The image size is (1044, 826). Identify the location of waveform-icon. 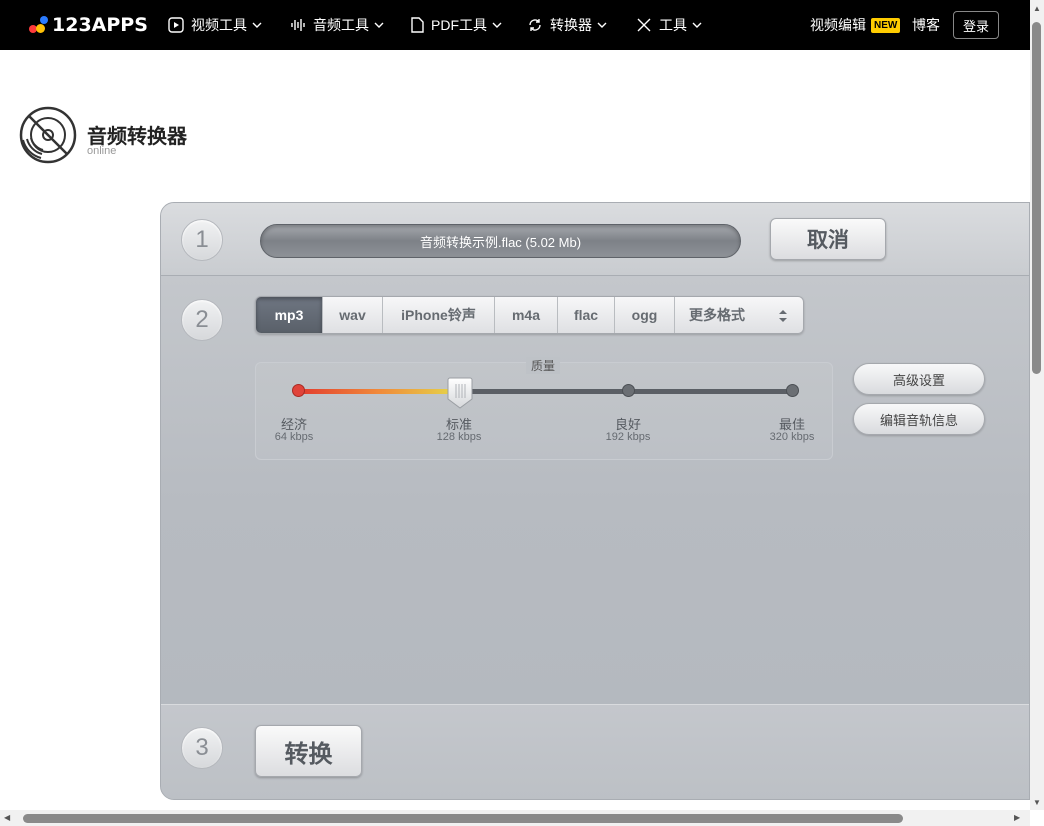
(298, 25).